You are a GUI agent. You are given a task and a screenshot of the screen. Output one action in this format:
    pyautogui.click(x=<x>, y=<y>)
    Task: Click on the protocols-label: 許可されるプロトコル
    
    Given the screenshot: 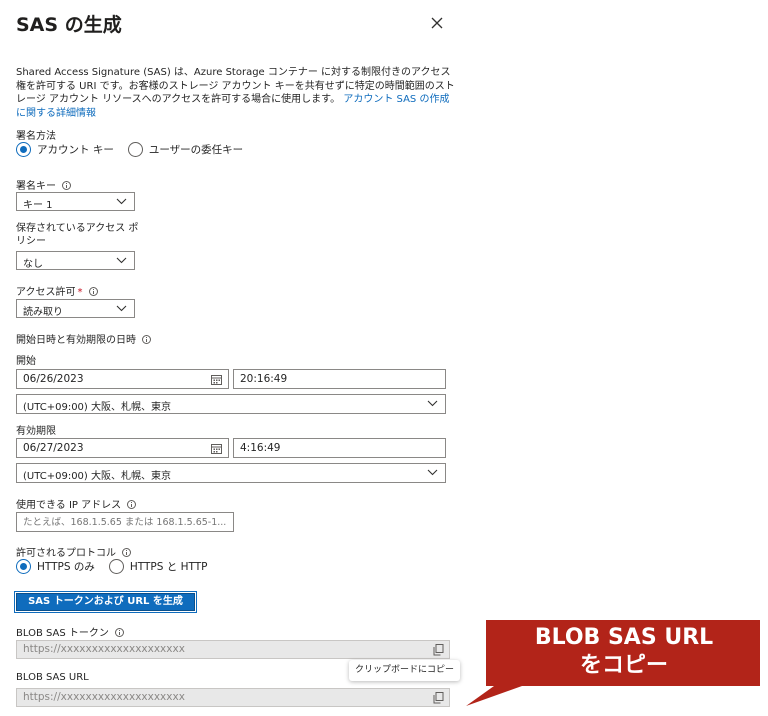 What is the action you would take?
    pyautogui.click(x=73, y=551)
    